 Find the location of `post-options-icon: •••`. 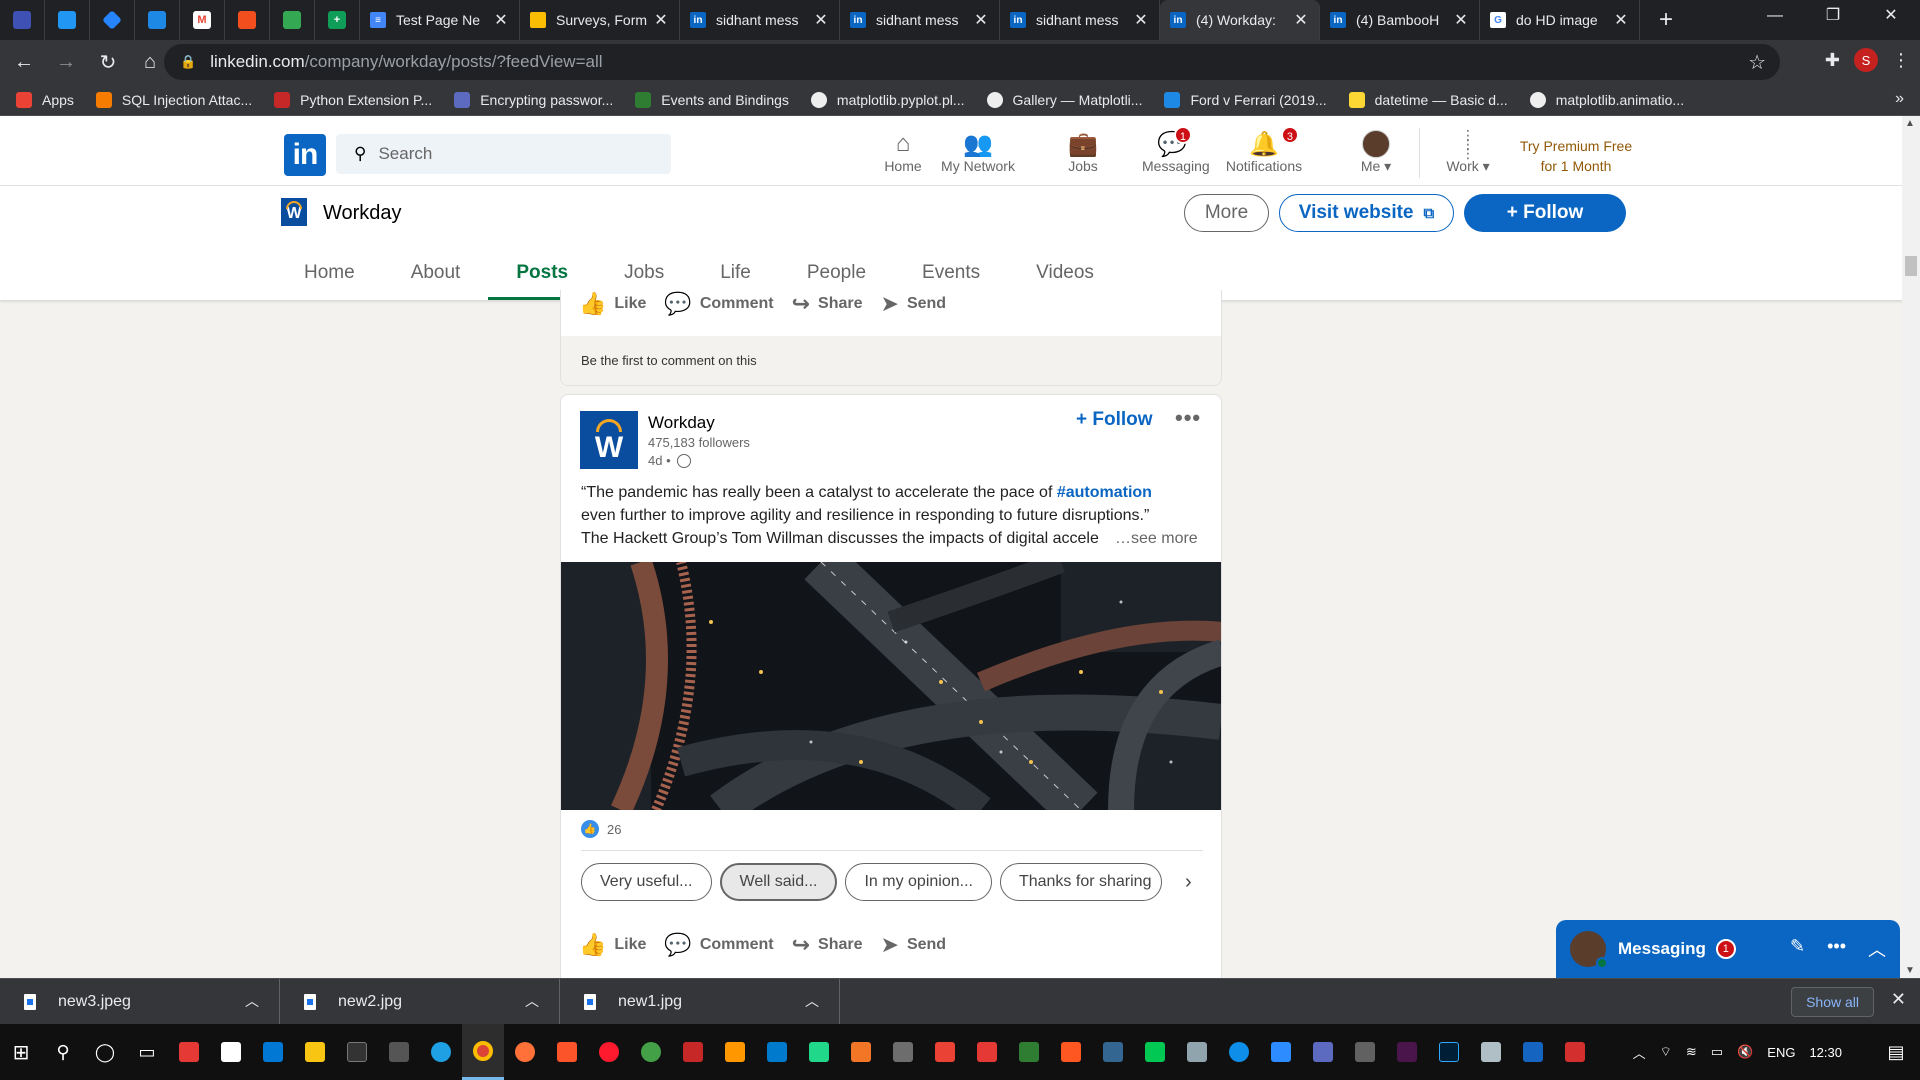

post-options-icon: ••• is located at coordinates (1188, 418).